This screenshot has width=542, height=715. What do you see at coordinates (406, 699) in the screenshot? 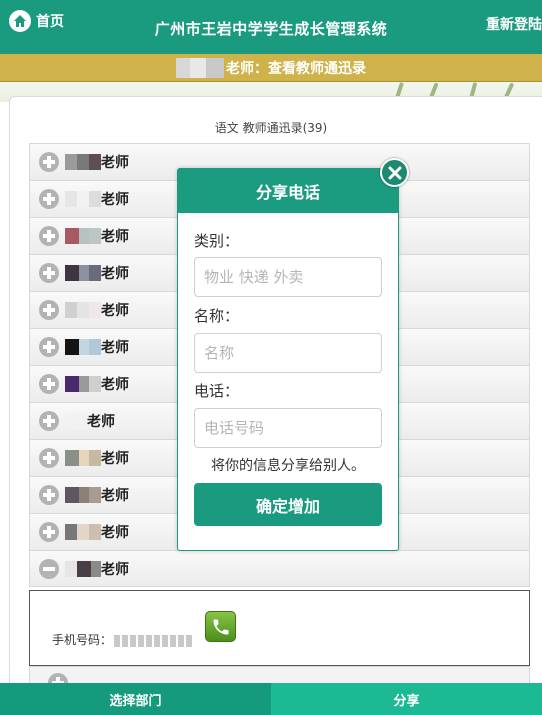
I see `share-tab: 分享` at bounding box center [406, 699].